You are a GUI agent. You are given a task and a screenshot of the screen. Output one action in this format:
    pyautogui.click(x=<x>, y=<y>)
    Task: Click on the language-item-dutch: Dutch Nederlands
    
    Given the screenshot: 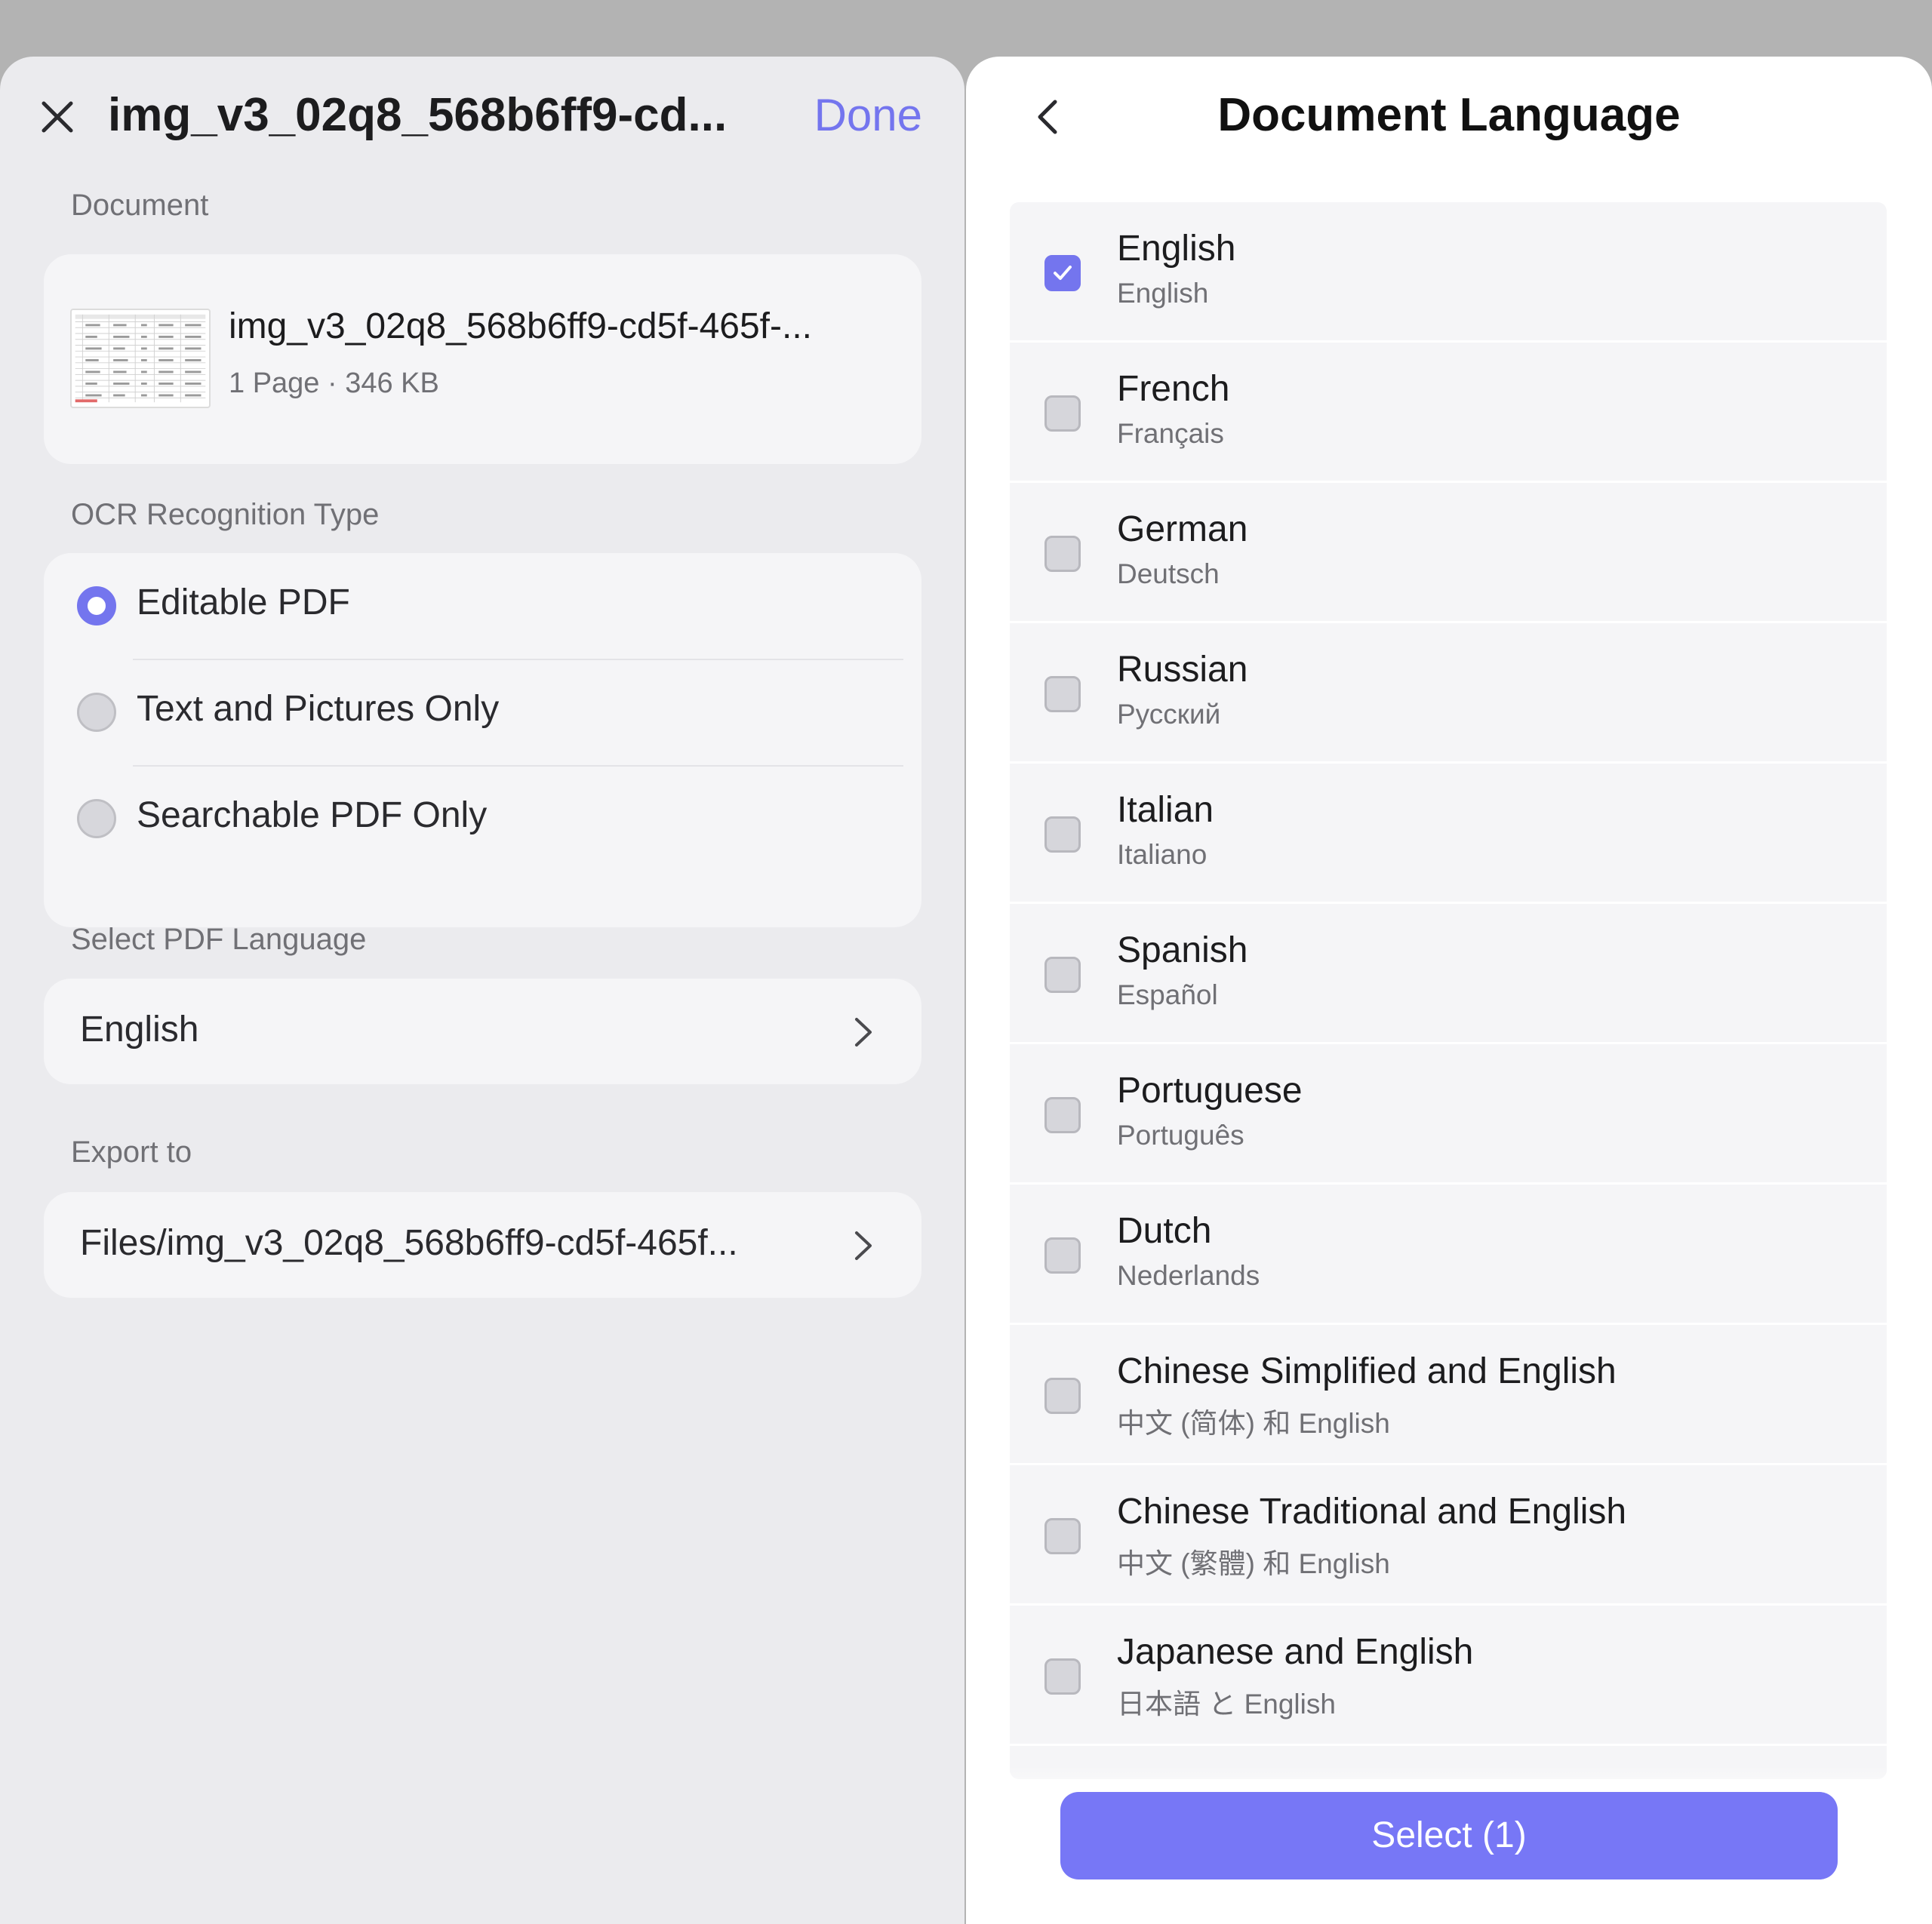 What is the action you would take?
    pyautogui.click(x=1448, y=1255)
    